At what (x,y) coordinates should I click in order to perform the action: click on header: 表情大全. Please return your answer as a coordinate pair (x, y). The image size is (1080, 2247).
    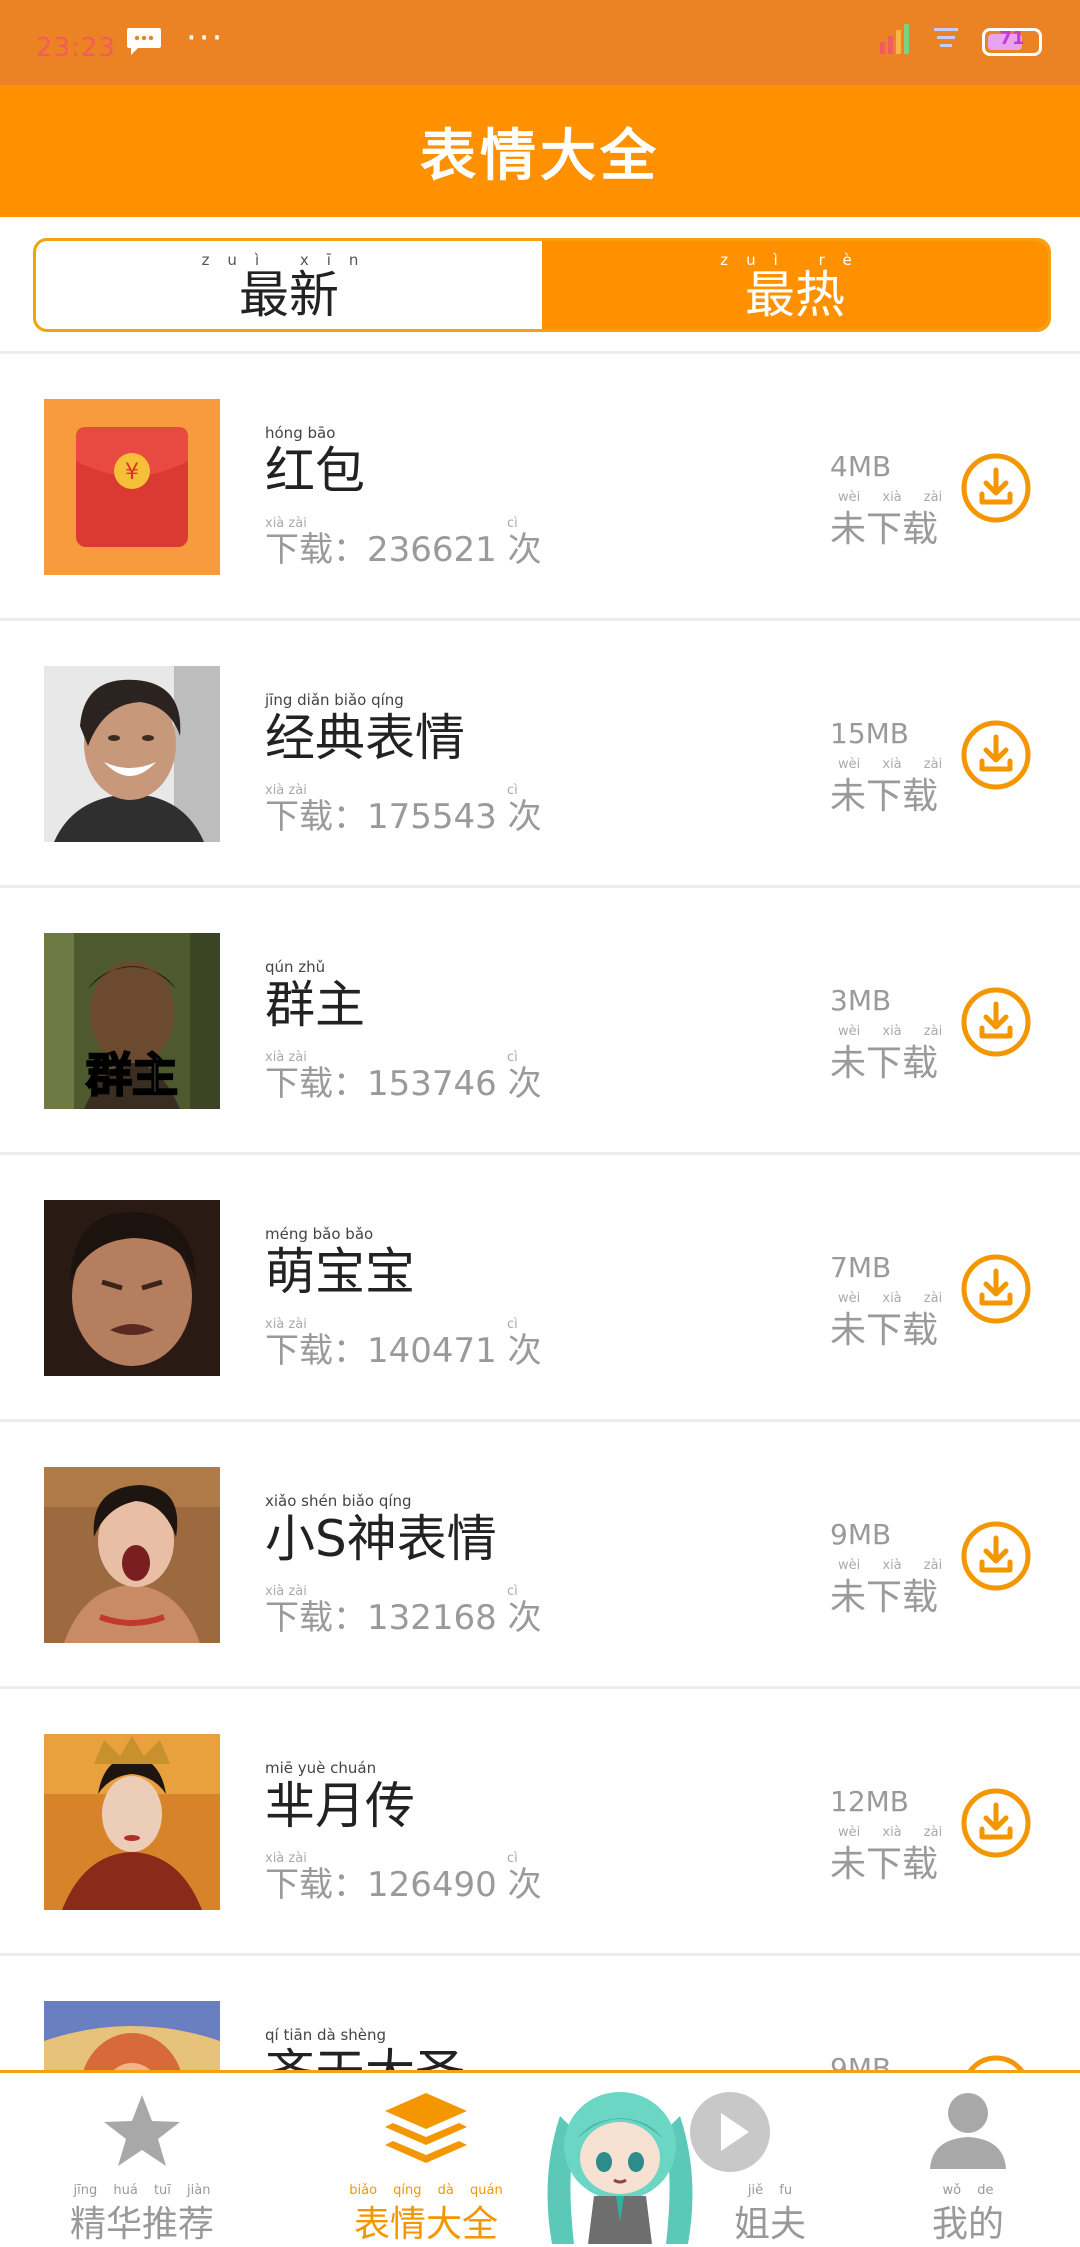
    Looking at the image, I should click on (540, 151).